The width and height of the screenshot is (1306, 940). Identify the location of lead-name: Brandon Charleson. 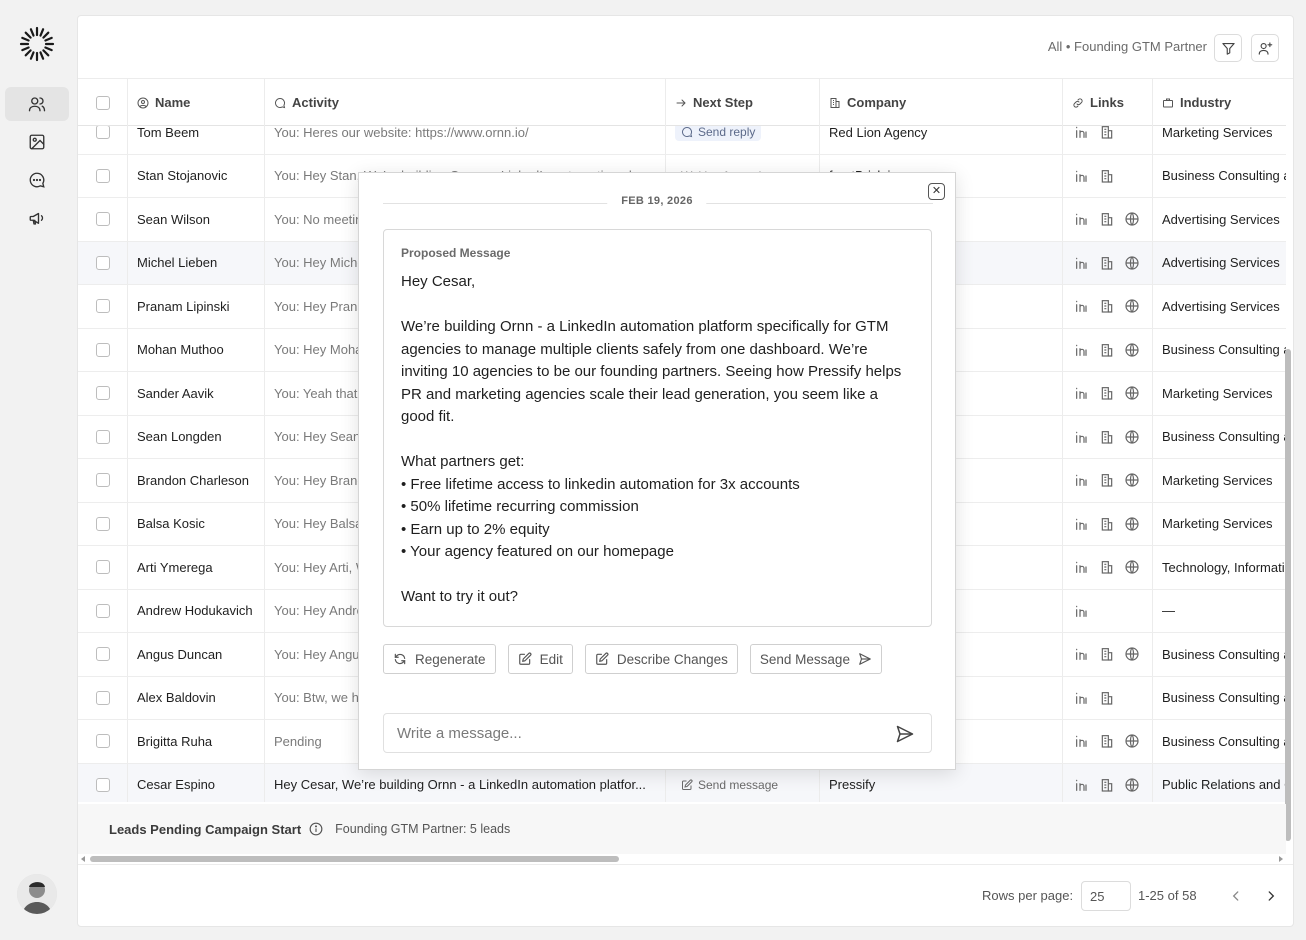
(196, 480).